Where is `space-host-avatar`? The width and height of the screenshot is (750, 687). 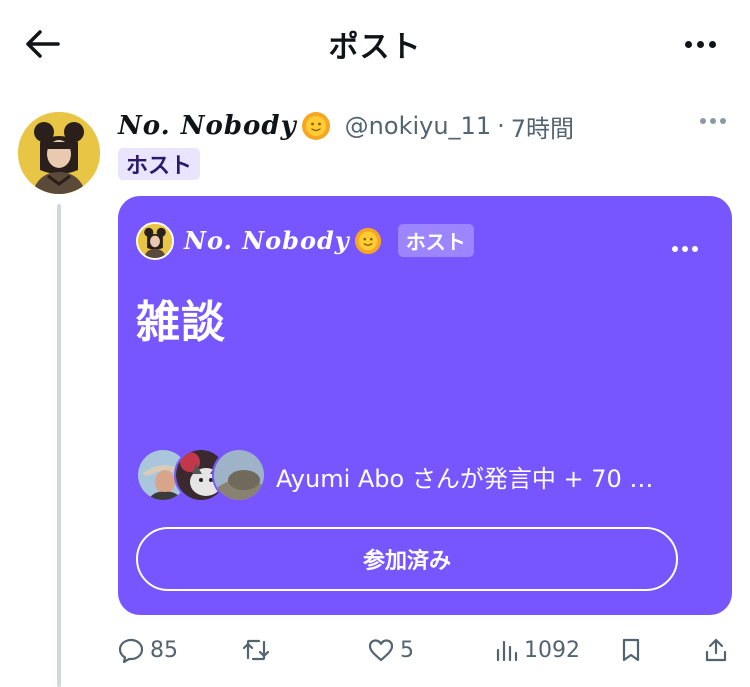 space-host-avatar is located at coordinates (155, 241).